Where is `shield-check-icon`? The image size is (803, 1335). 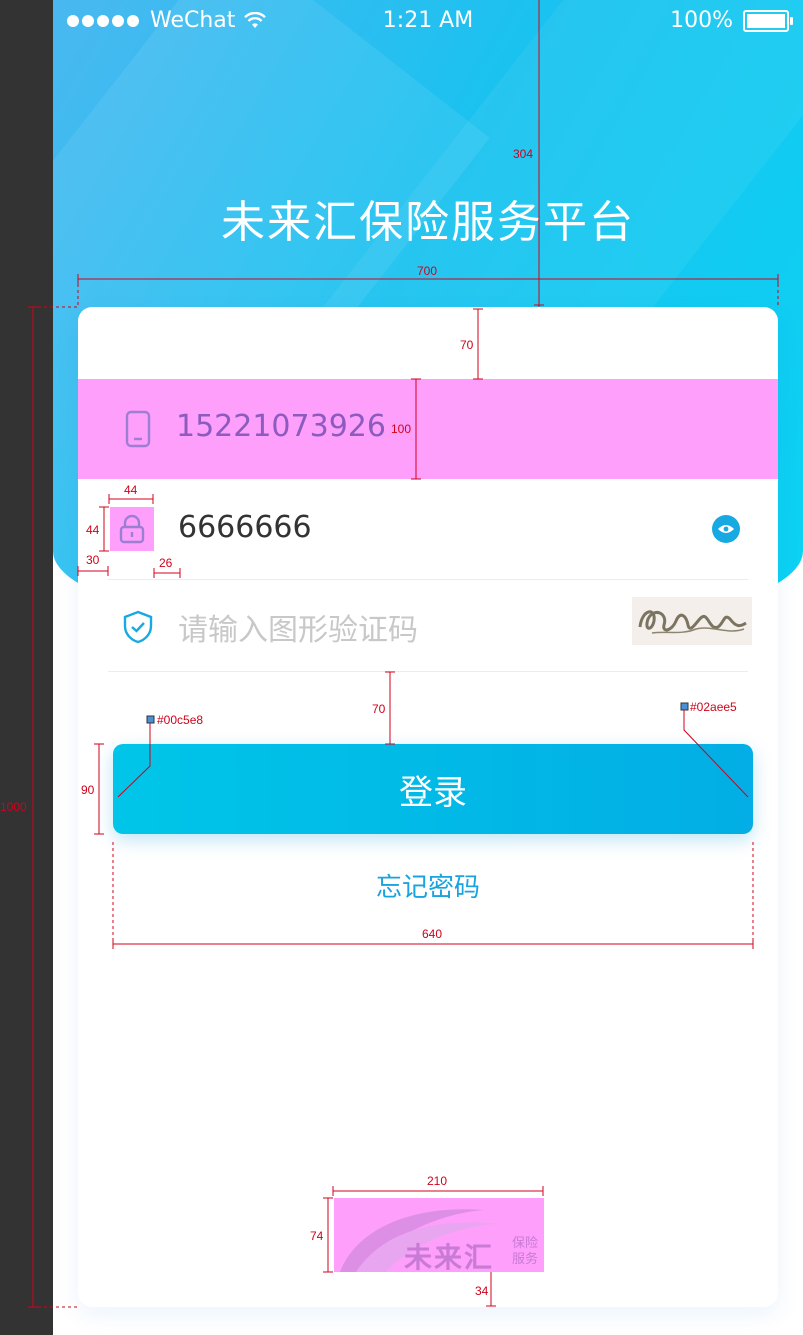 shield-check-icon is located at coordinates (138, 627).